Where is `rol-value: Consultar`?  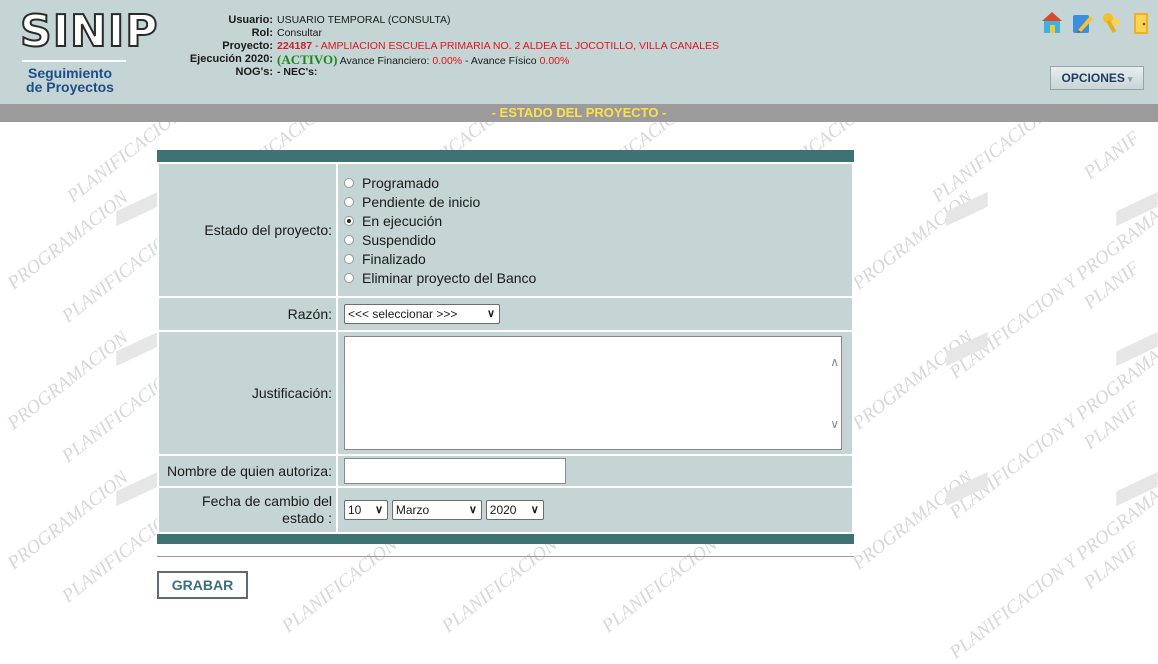 rol-value: Consultar is located at coordinates (299, 33).